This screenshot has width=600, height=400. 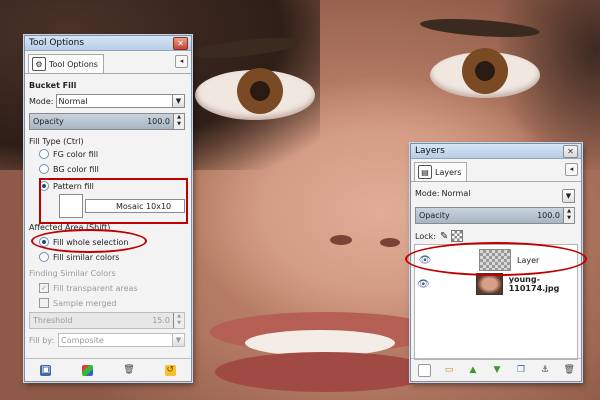 What do you see at coordinates (449, 370) in the screenshot?
I see `new-group-icon: ▭` at bounding box center [449, 370].